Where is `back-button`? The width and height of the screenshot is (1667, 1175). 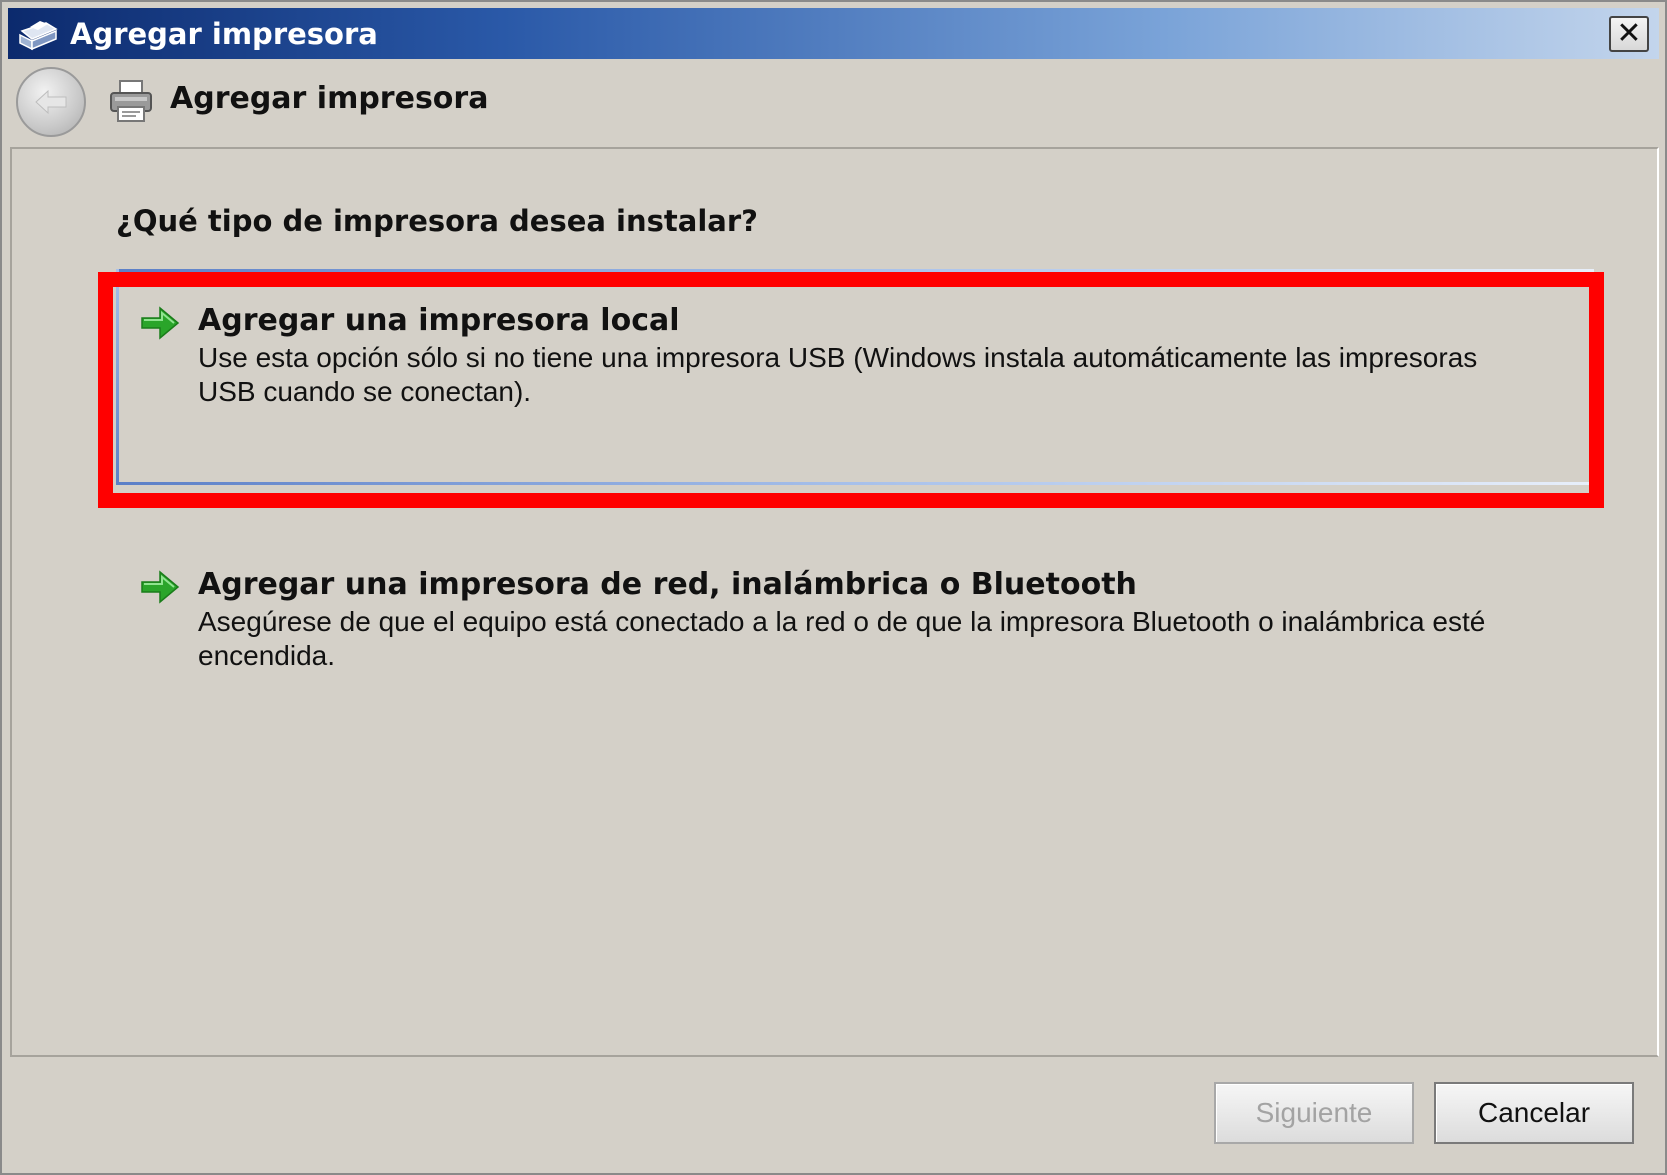
back-button is located at coordinates (51, 102).